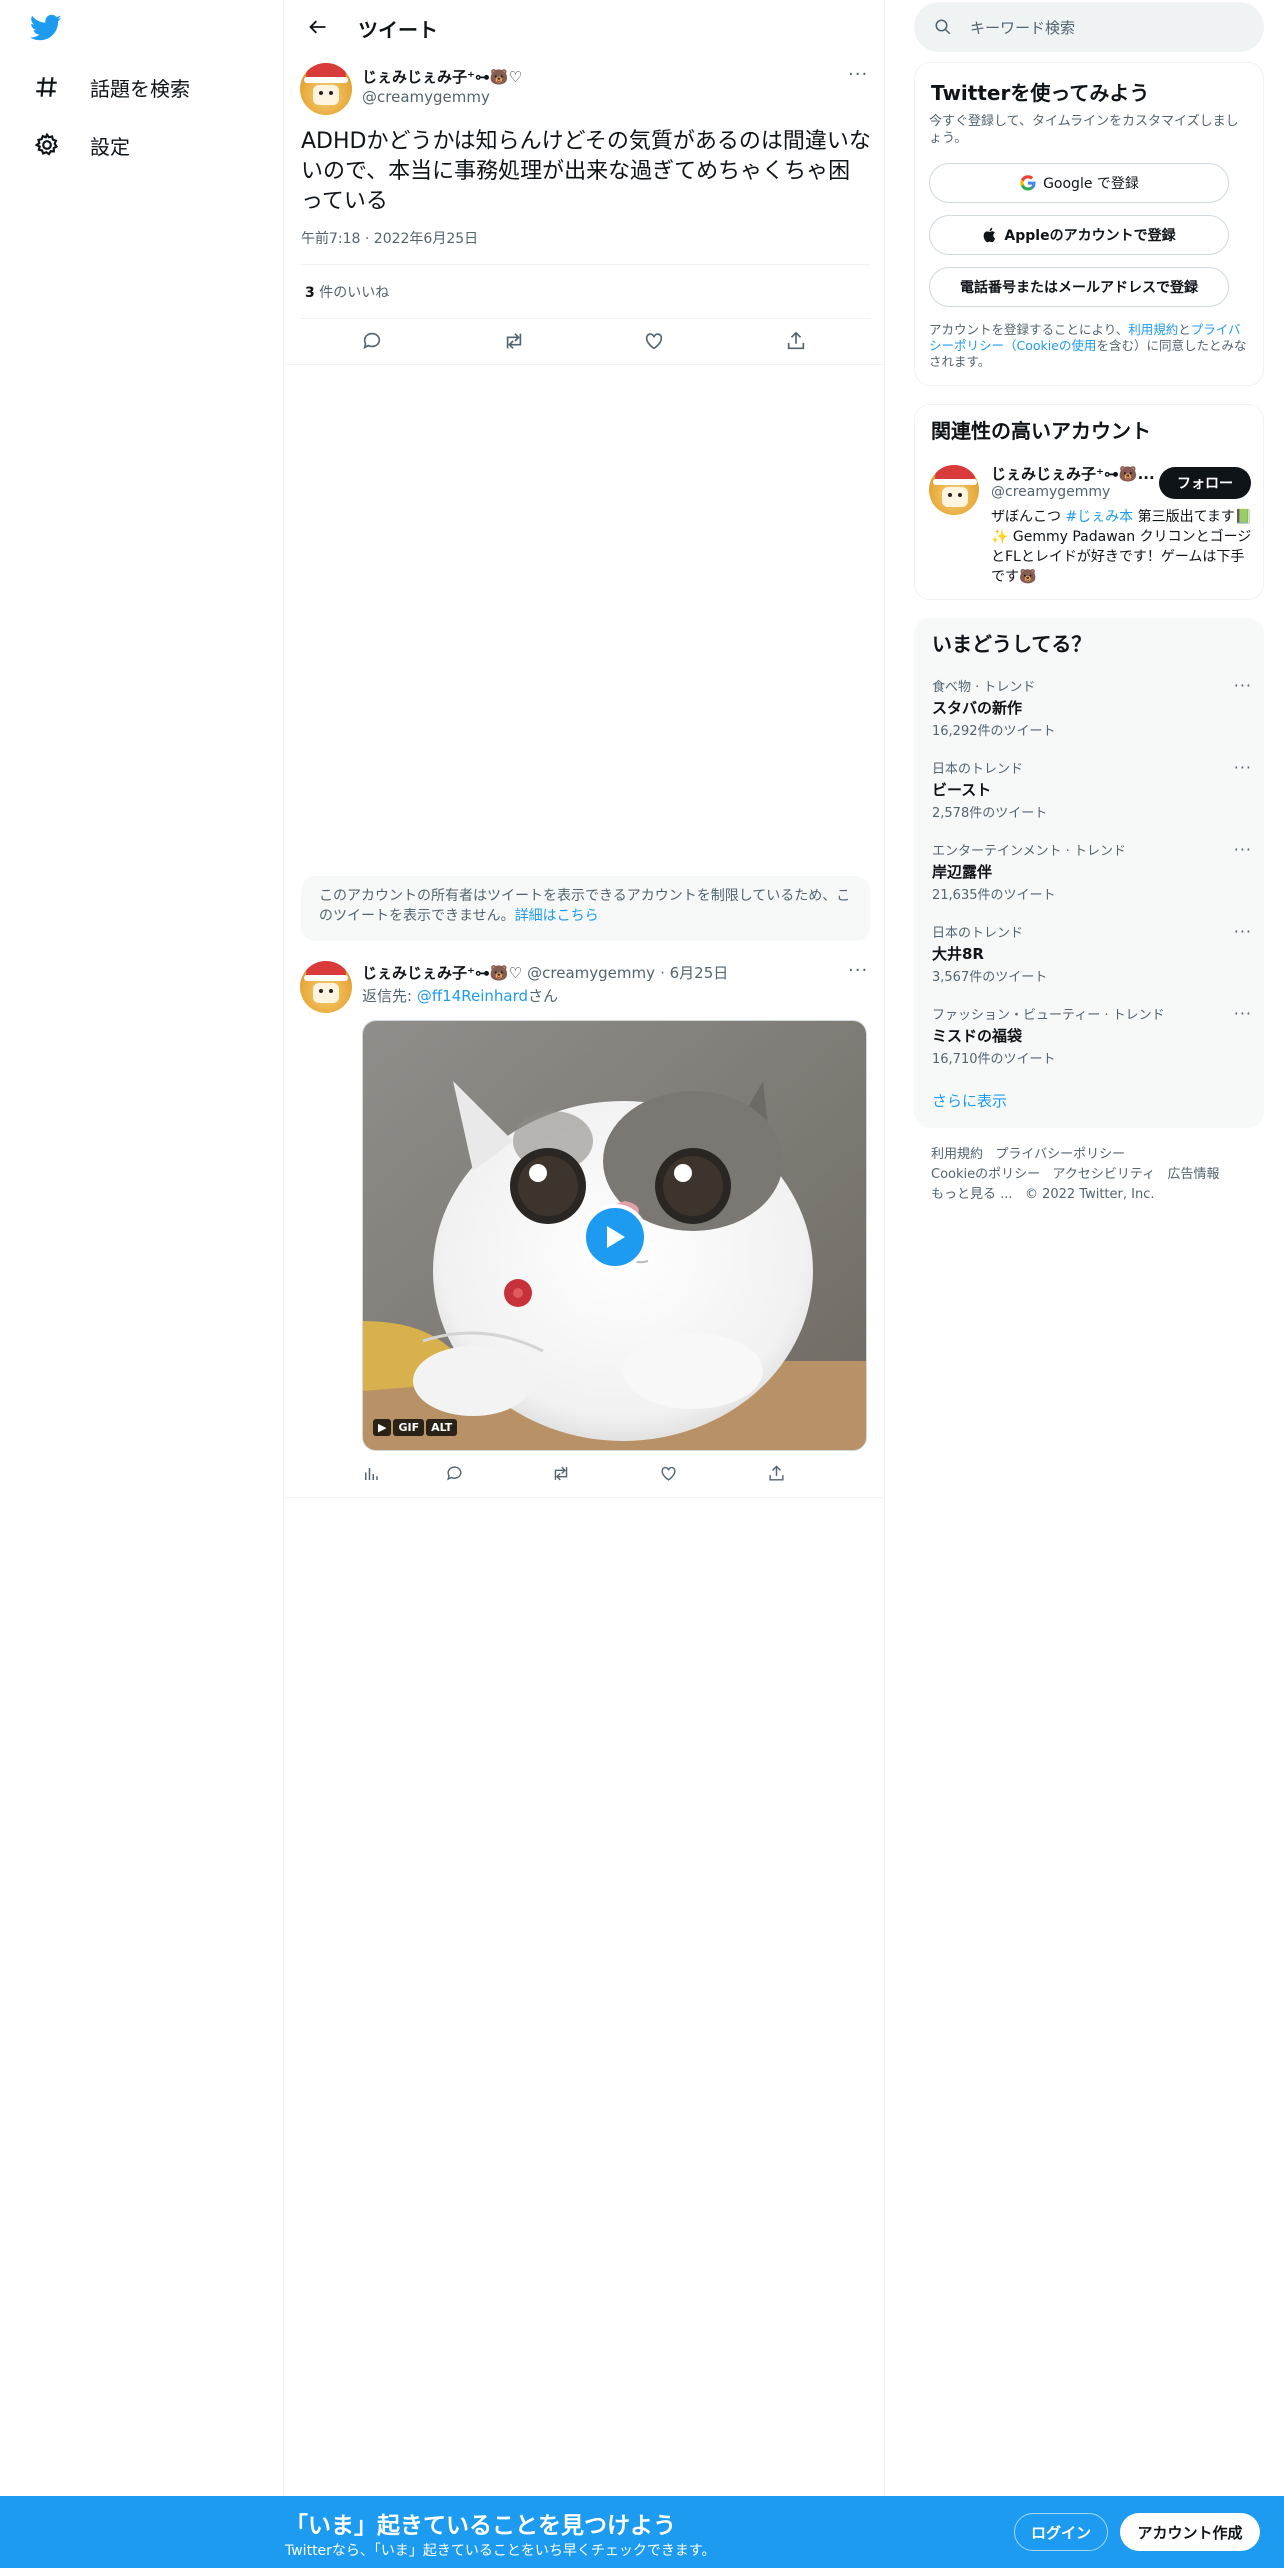 The width and height of the screenshot is (1284, 2568). What do you see at coordinates (1084, 130) in the screenshot?
I see `signup-subtitle: 今すぐ登録して、タイムラインをカスタマイズしましょう。` at bounding box center [1084, 130].